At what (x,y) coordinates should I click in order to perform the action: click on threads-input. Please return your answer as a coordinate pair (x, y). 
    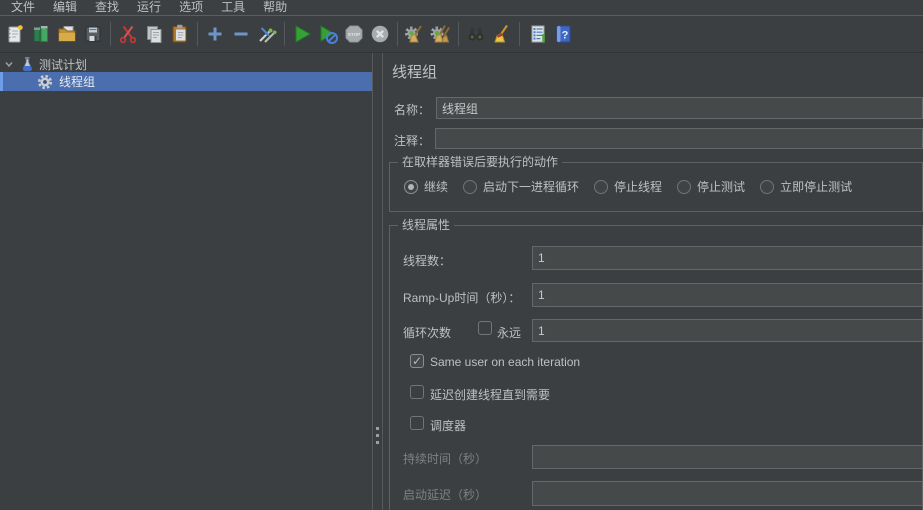
    Looking at the image, I should click on (727, 258).